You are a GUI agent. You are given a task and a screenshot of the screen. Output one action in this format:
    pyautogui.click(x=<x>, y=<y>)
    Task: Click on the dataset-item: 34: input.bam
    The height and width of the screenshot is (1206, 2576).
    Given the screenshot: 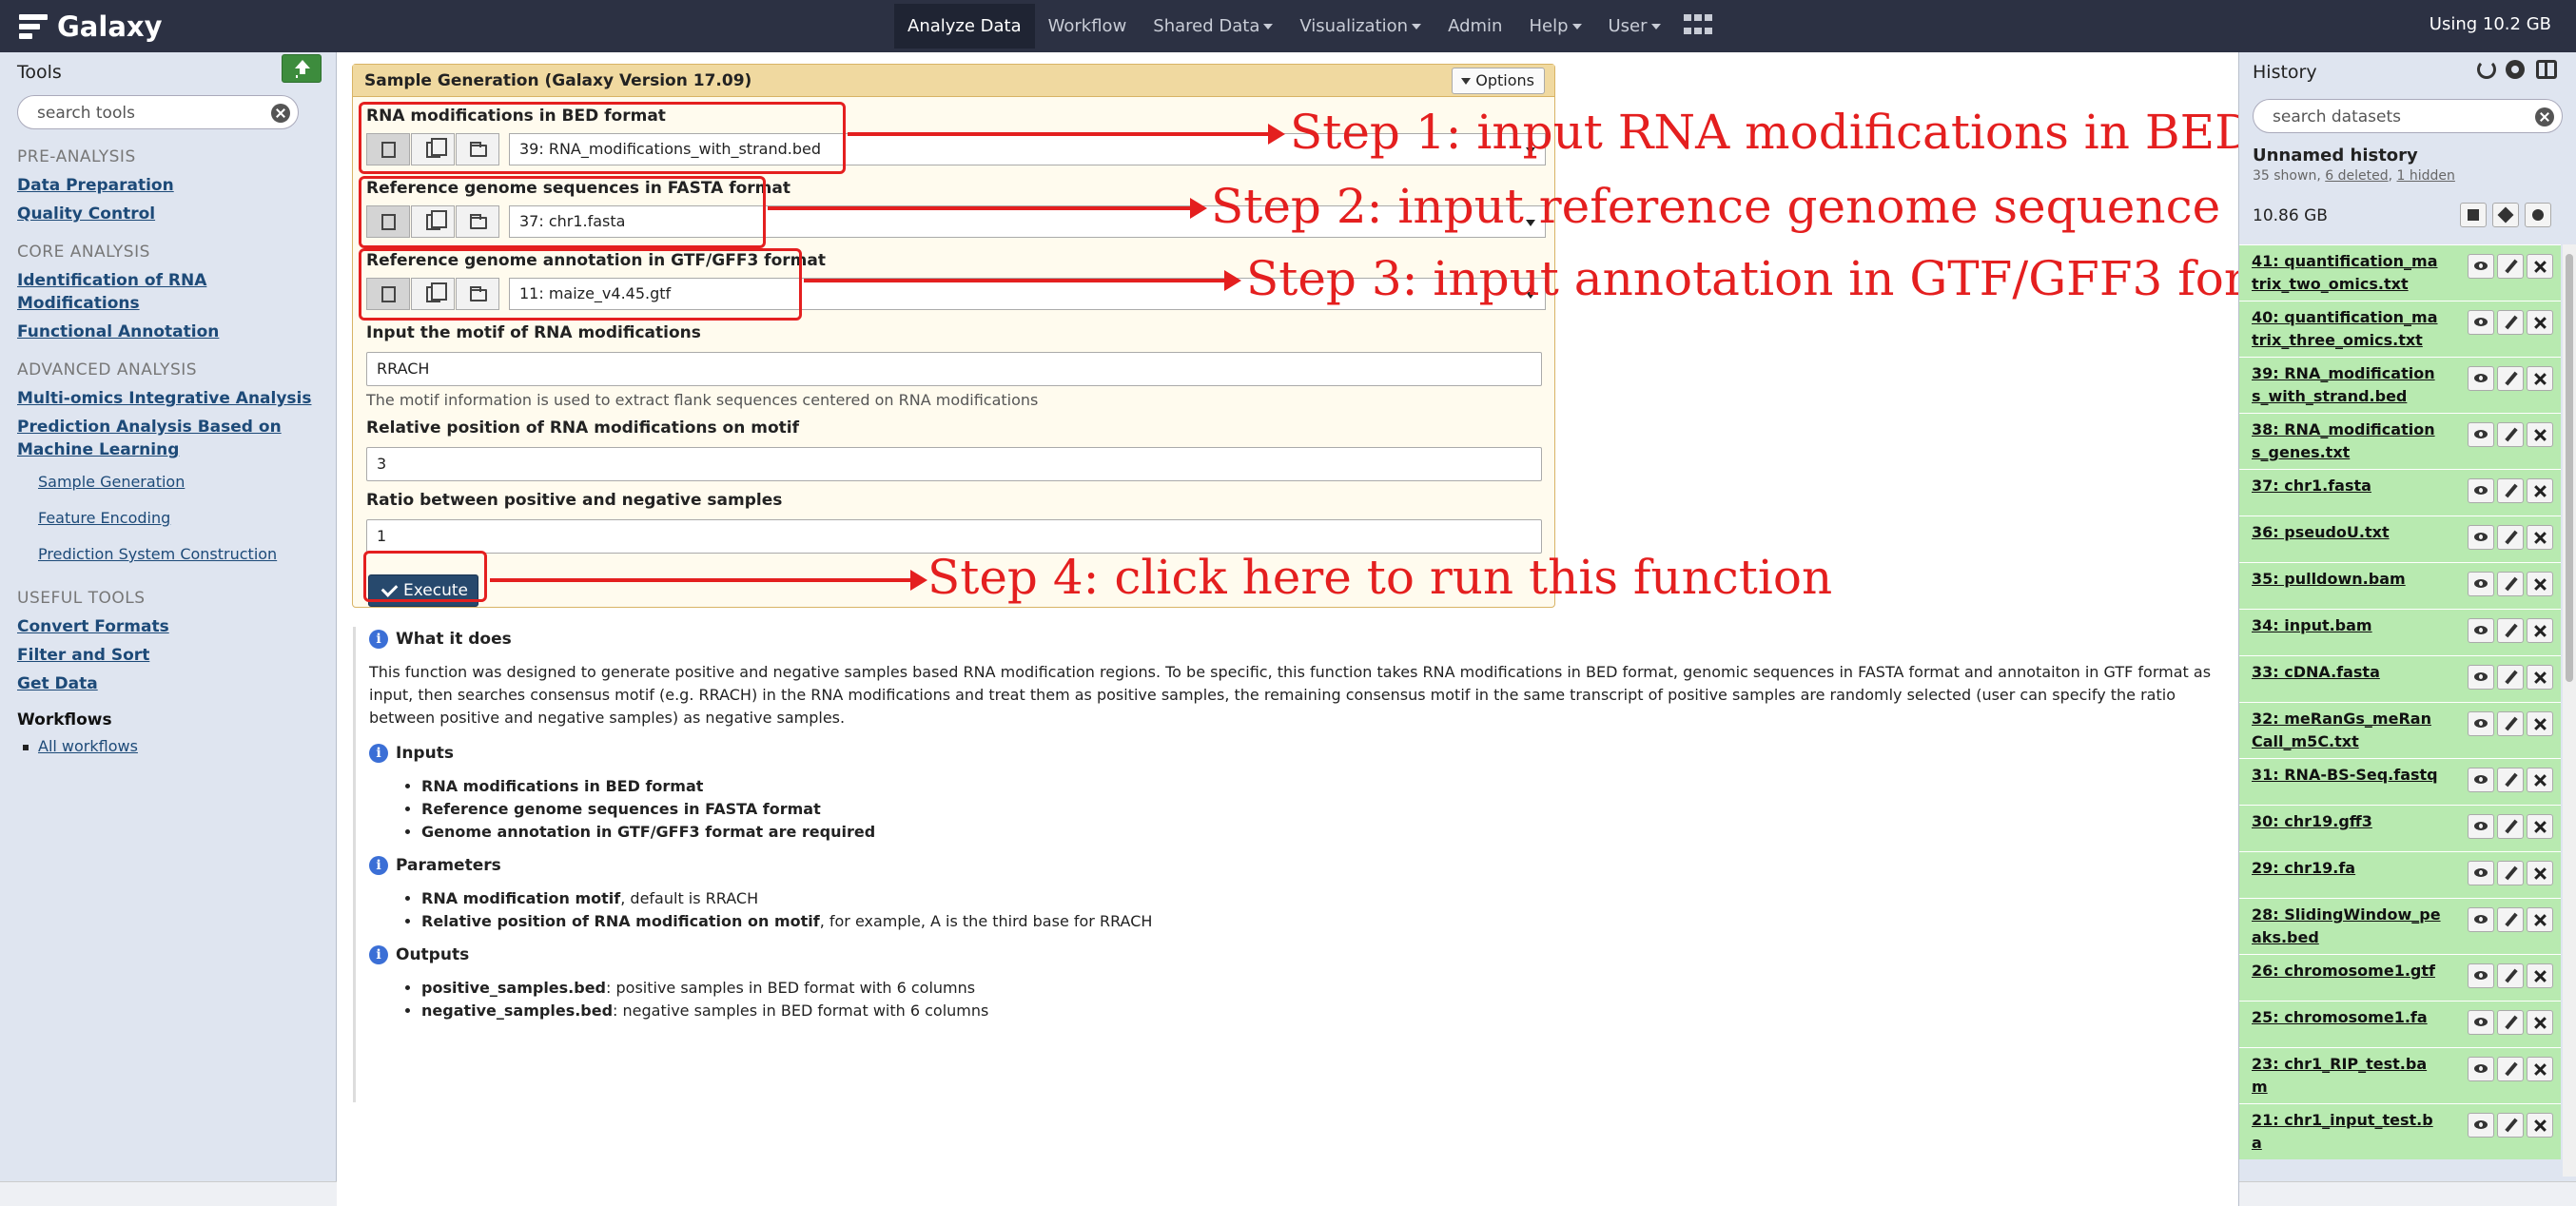 What is the action you would take?
    pyautogui.click(x=2400, y=632)
    